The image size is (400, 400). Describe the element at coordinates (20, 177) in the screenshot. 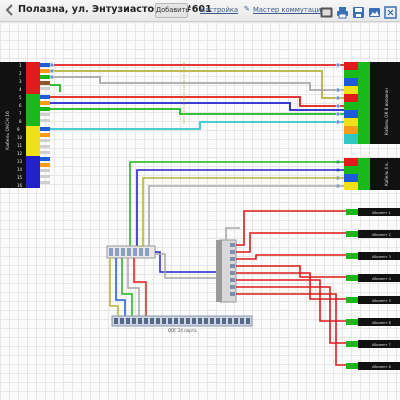

I see `svg-text: 15` at that location.